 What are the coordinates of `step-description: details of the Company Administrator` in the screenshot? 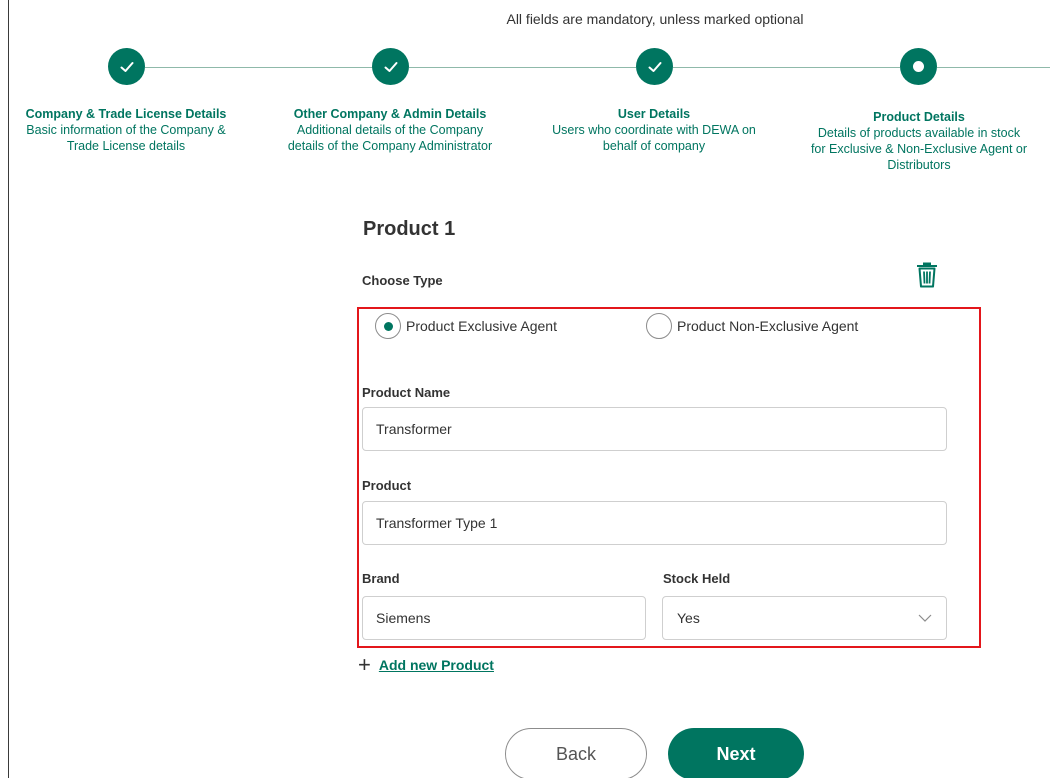 It's located at (390, 146).